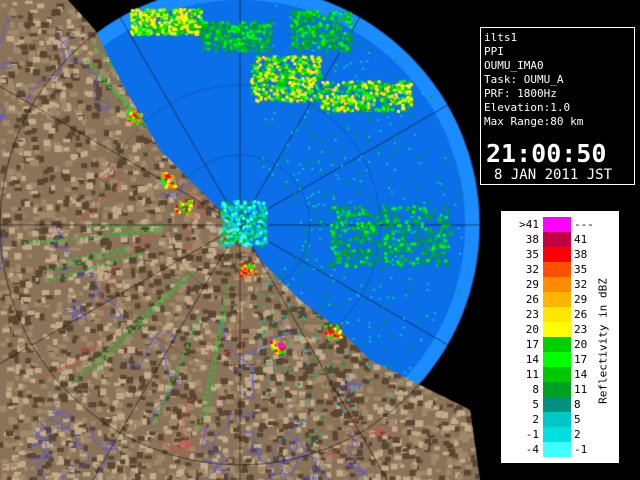  Describe the element at coordinates (532, 449) in the screenshot. I see `legend-lower-bound: -4` at that location.